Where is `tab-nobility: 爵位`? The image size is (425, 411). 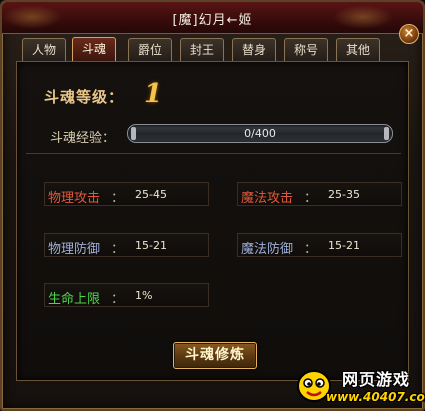
tab-nobility: 爵位 is located at coordinates (150, 49).